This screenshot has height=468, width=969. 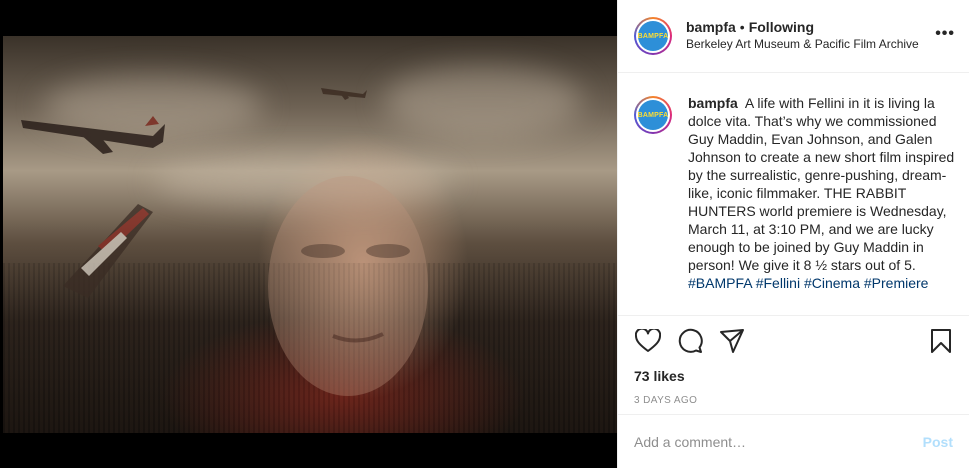 What do you see at coordinates (648, 341) in the screenshot?
I see `heart-icon` at bounding box center [648, 341].